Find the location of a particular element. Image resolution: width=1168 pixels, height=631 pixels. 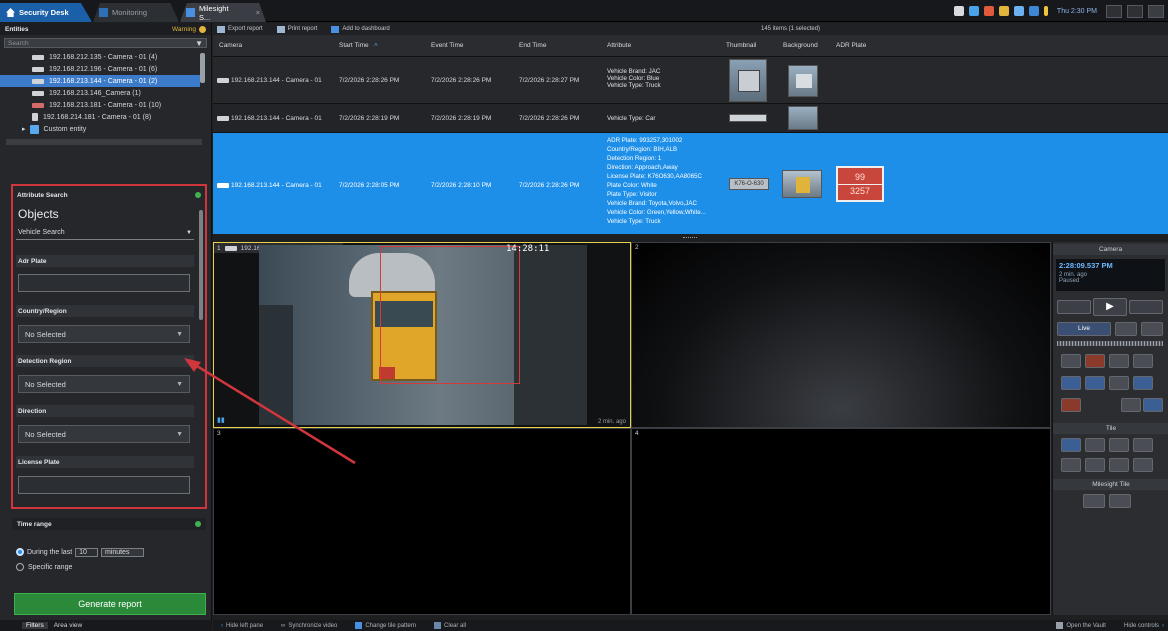

tab-filters: Filters is located at coordinates (35, 625).